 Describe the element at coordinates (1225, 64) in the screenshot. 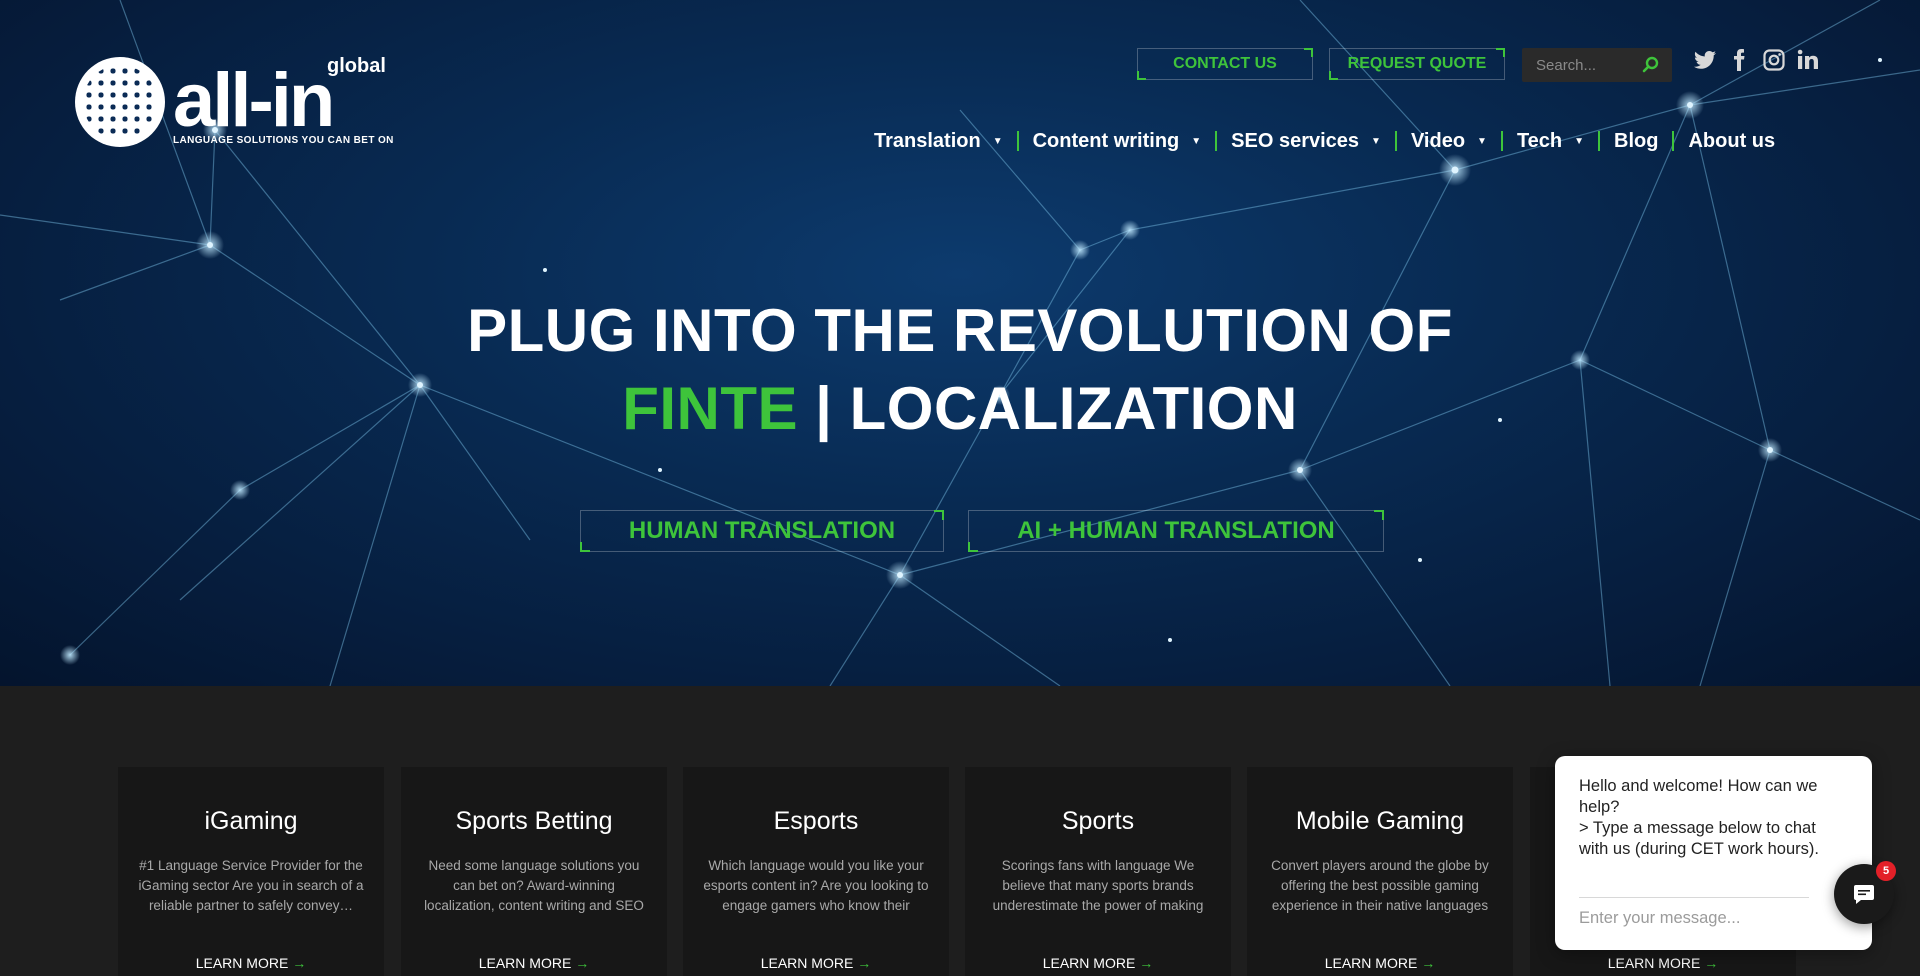

I see `contact-us-button: CONTACT US` at that location.